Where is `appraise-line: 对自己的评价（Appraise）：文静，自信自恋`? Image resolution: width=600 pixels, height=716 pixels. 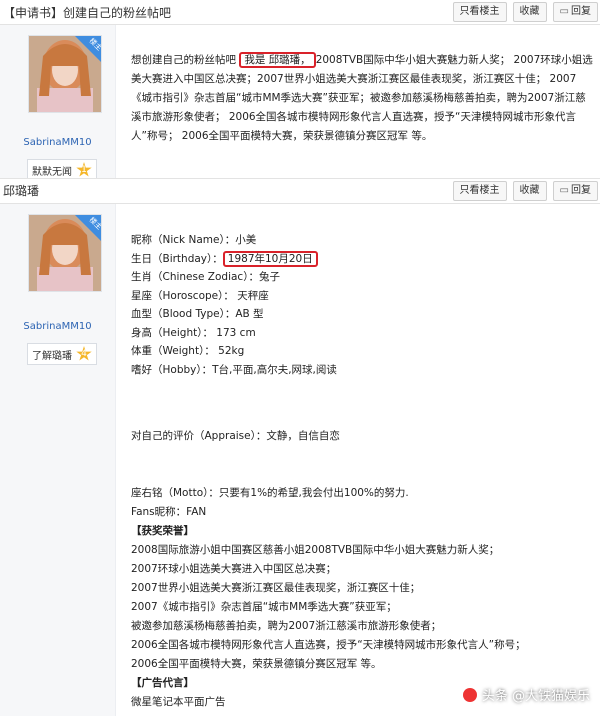
appraise-line: 对自己的评价（Appraise）：文静，自信自恋 is located at coordinates (235, 436).